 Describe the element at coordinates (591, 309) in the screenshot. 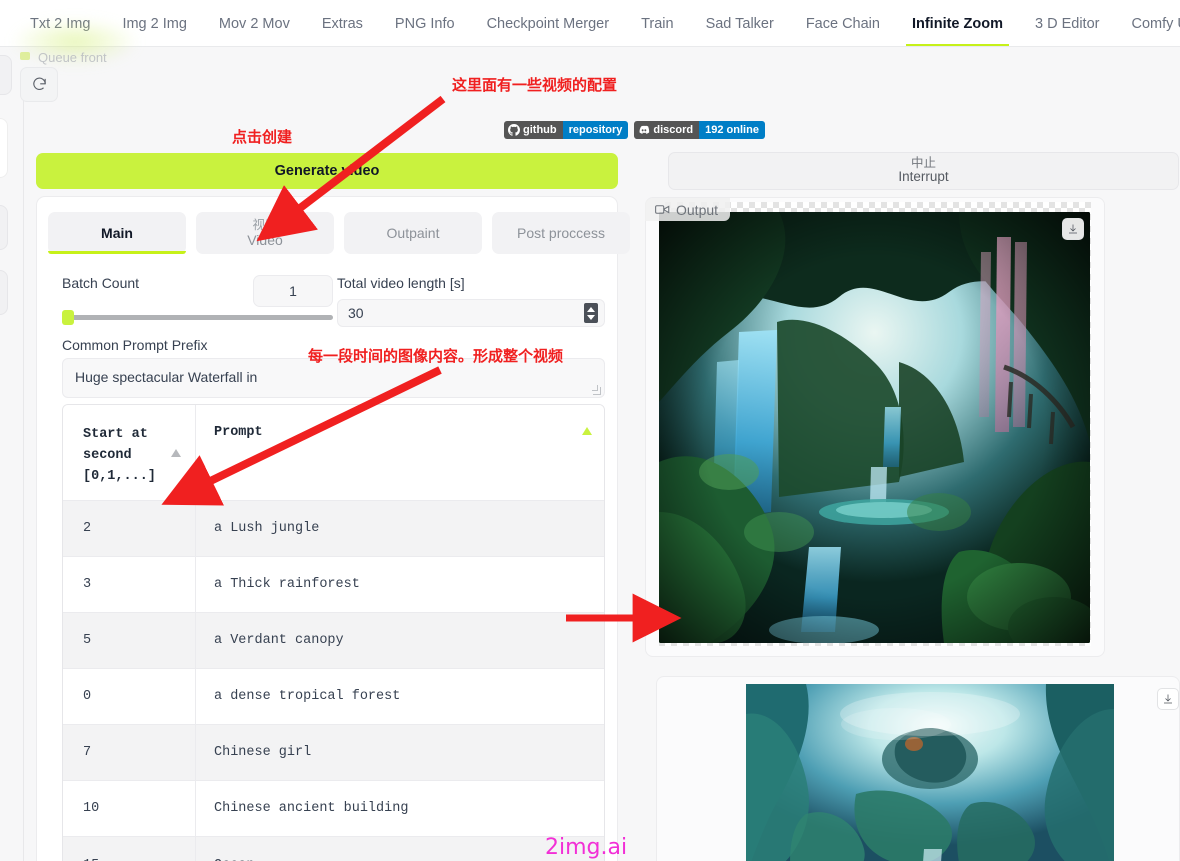

I see `stepper-up-icon` at that location.